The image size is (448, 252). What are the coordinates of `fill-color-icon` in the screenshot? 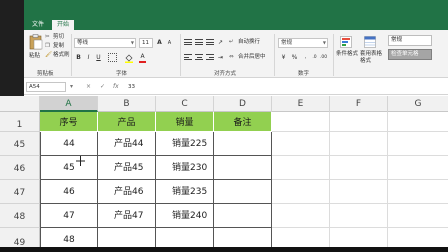 It's located at (129, 58).